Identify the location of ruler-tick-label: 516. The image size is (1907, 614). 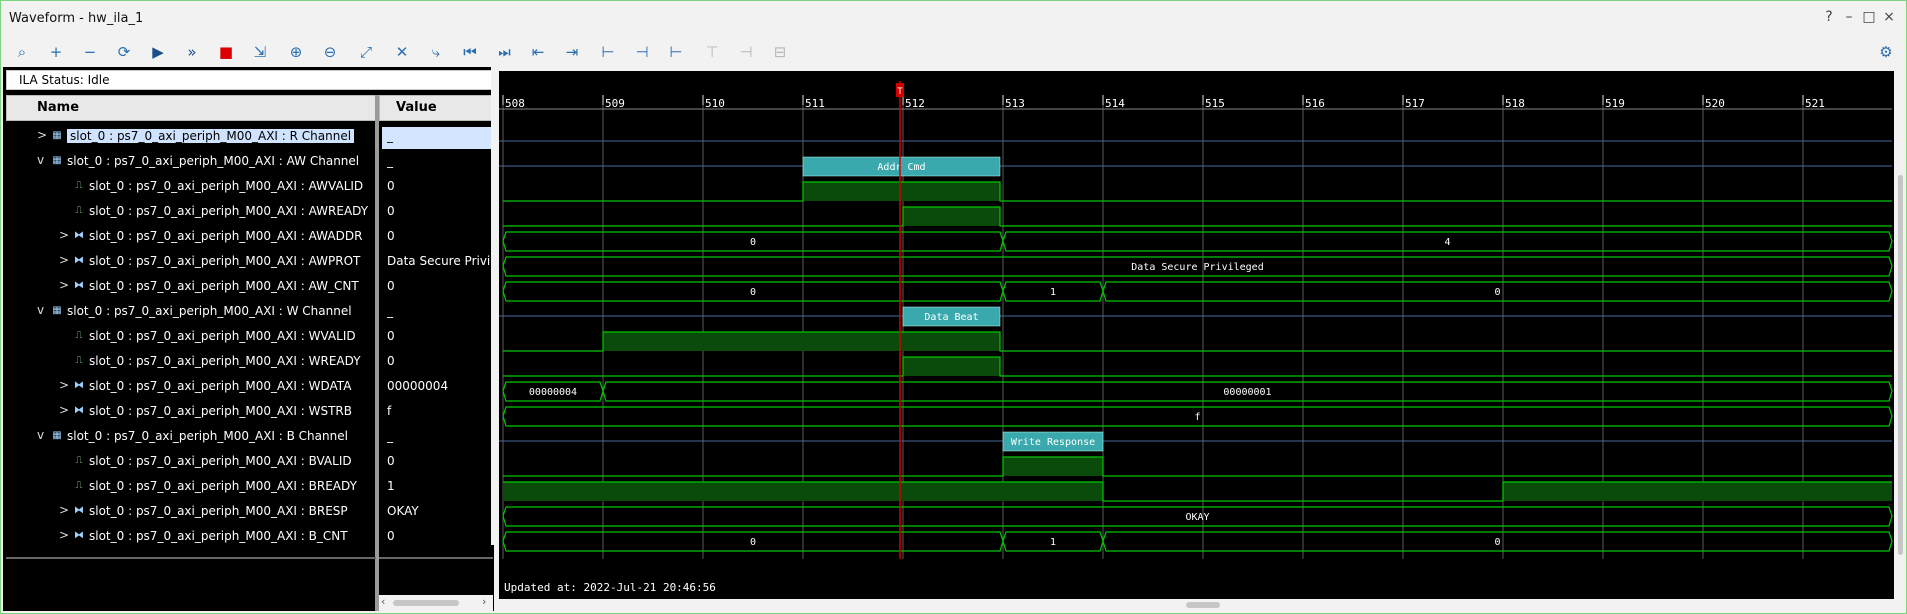
(1315, 103).